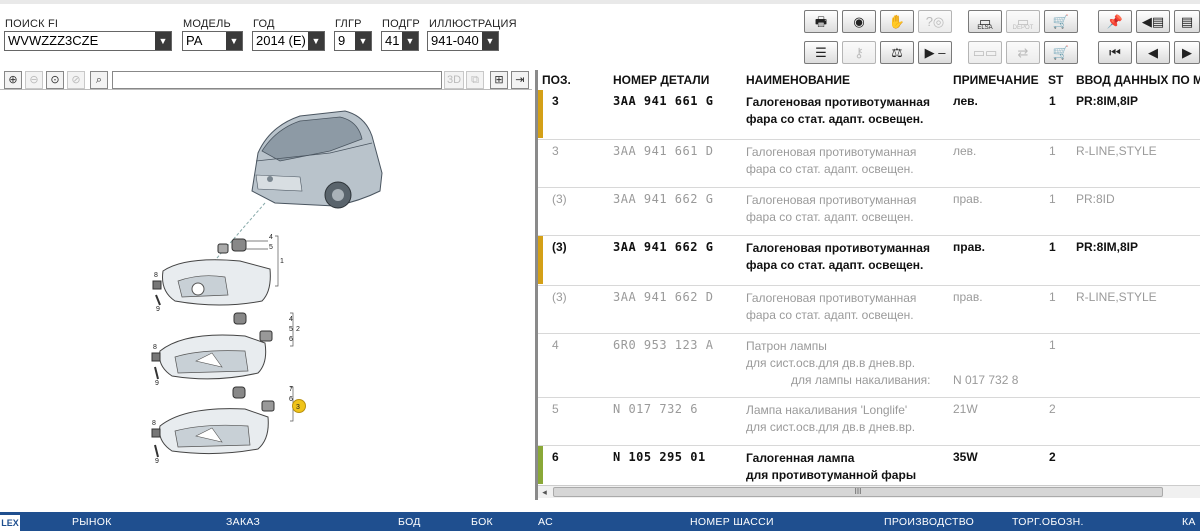 The height and width of the screenshot is (531, 1200). What do you see at coordinates (661, 80) in the screenshot?
I see `col-part-number: НОМЕР ДЕТАЛИ` at bounding box center [661, 80].